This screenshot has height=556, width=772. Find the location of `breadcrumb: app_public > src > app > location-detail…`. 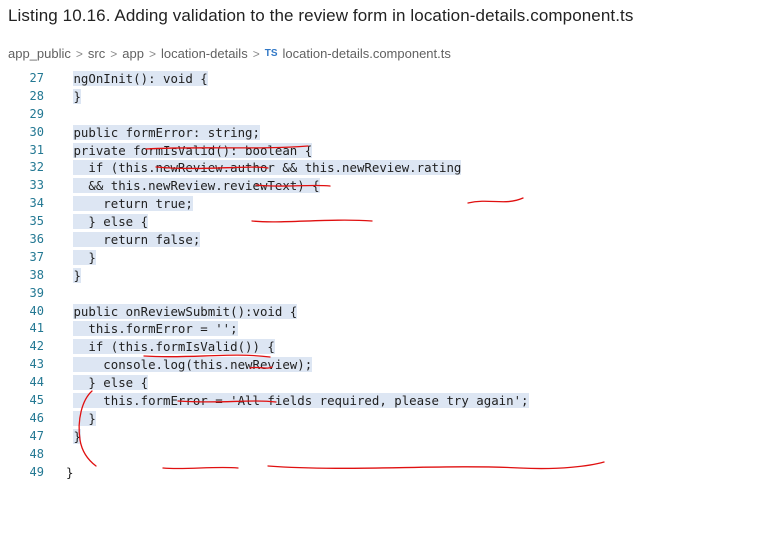

breadcrumb: app_public > src > app > location-detail… is located at coordinates (229, 53).